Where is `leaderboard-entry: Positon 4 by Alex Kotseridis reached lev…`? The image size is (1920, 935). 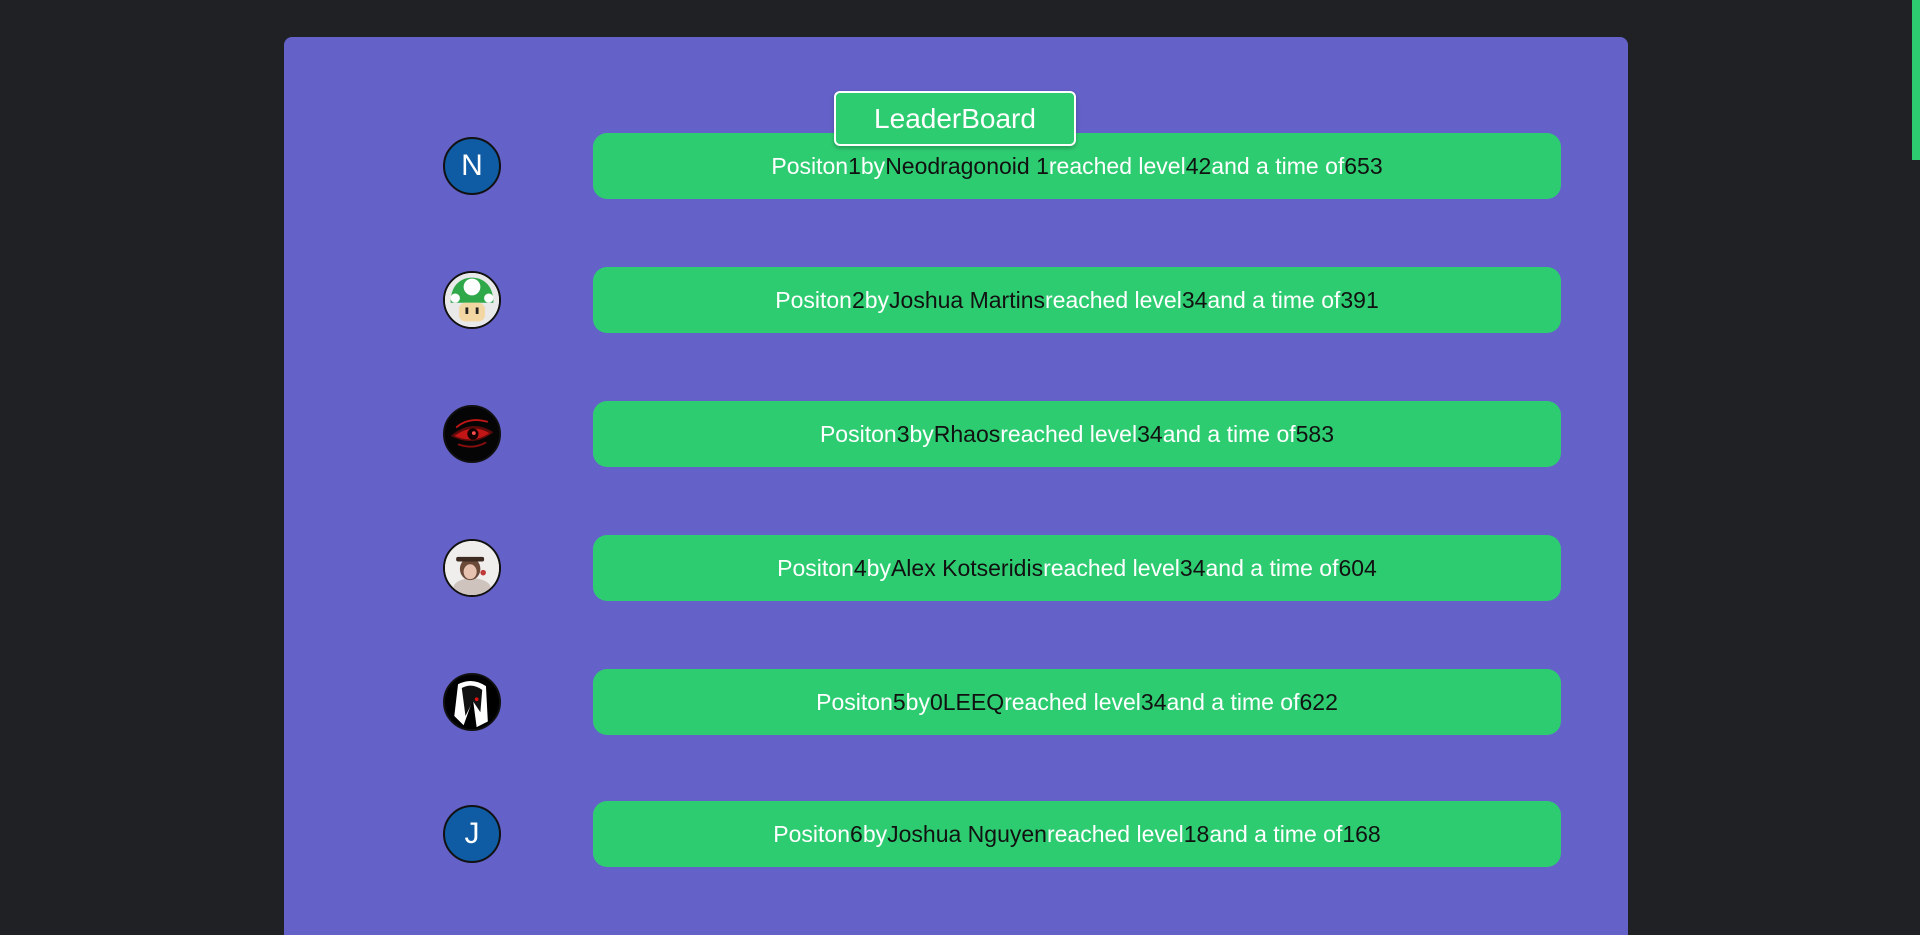 leaderboard-entry: Positon 4 by Alex Kotseridis reached lev… is located at coordinates (1077, 568).